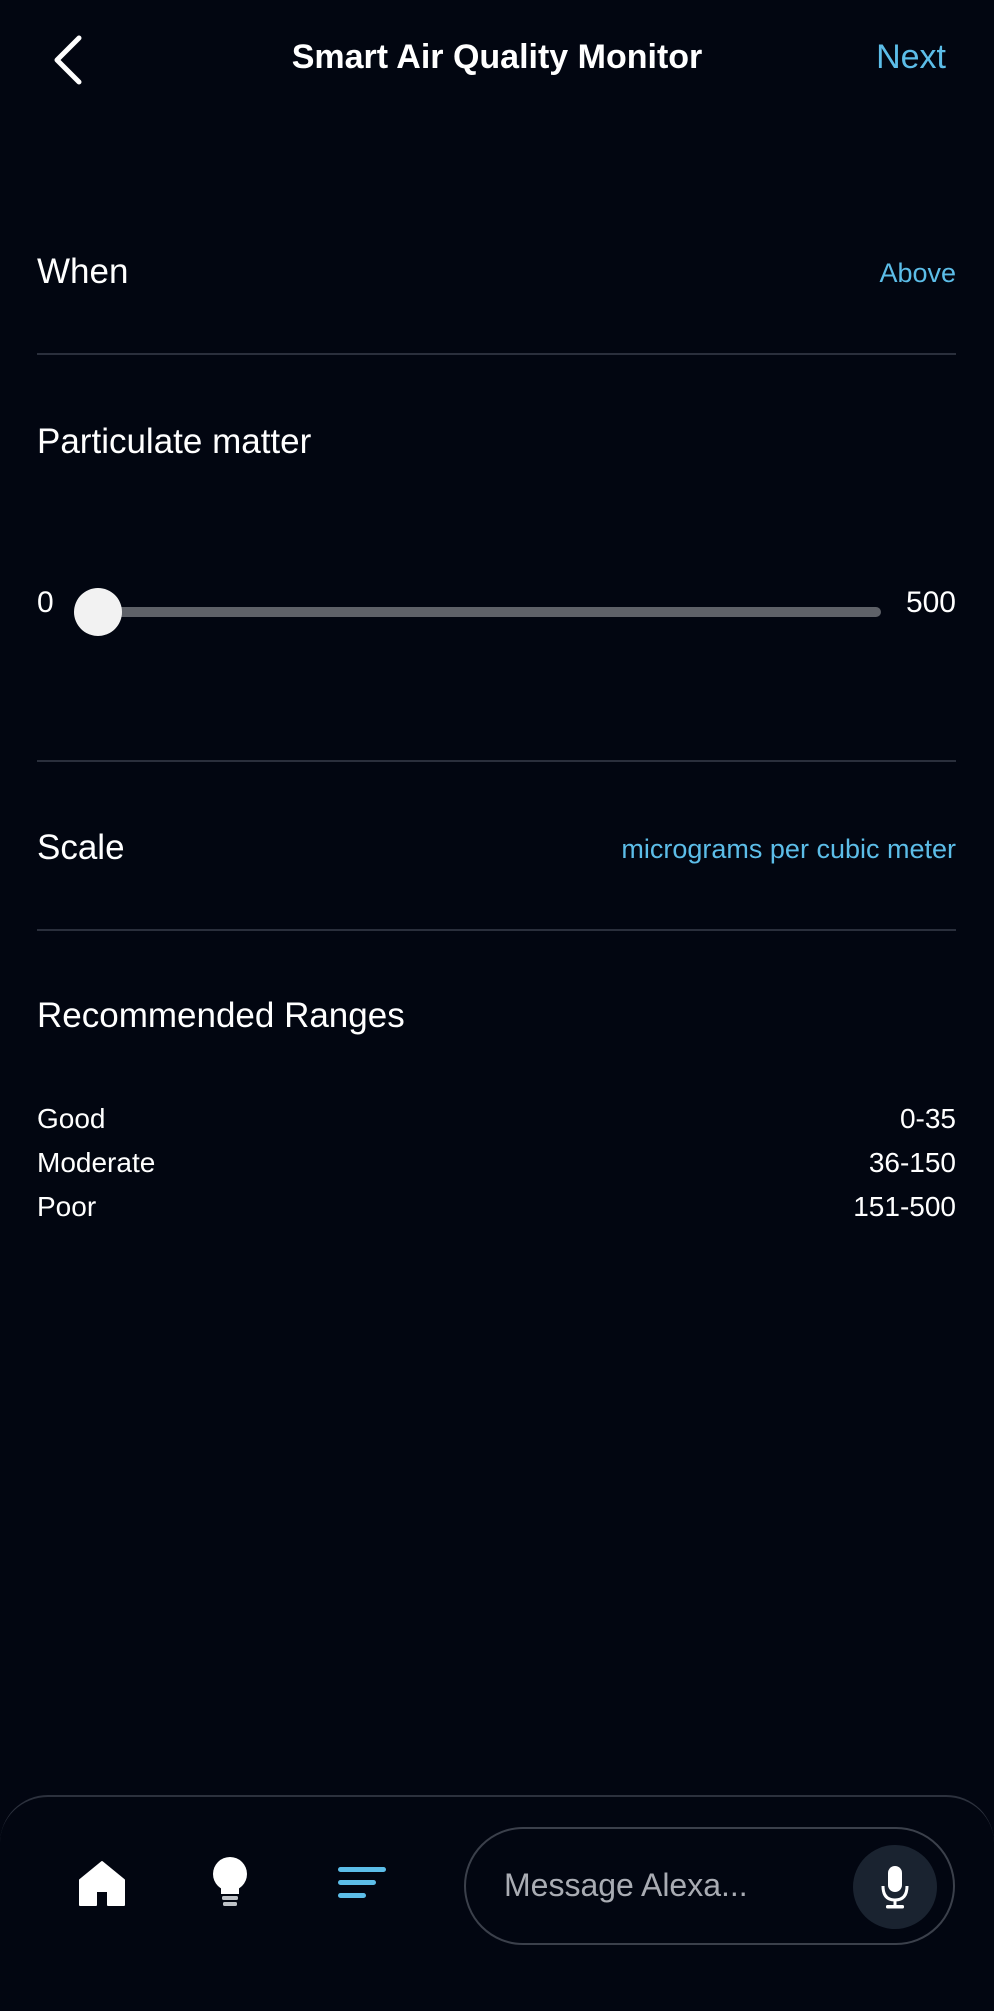 This screenshot has height=2011, width=994. What do you see at coordinates (71, 1118) in the screenshot?
I see `range-name: Good` at bounding box center [71, 1118].